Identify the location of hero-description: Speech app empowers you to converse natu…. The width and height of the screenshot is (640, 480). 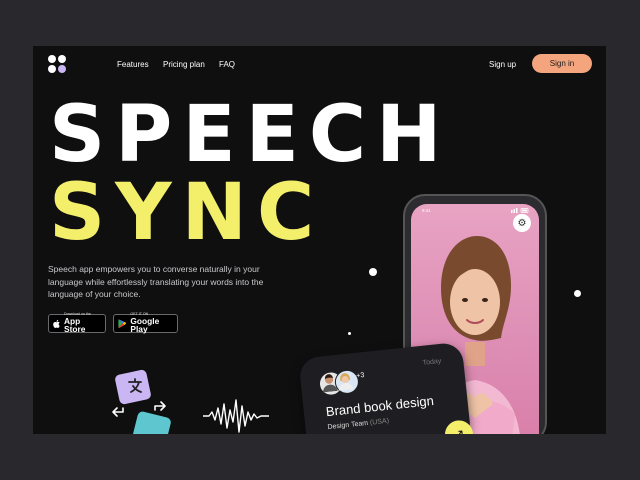
(156, 281).